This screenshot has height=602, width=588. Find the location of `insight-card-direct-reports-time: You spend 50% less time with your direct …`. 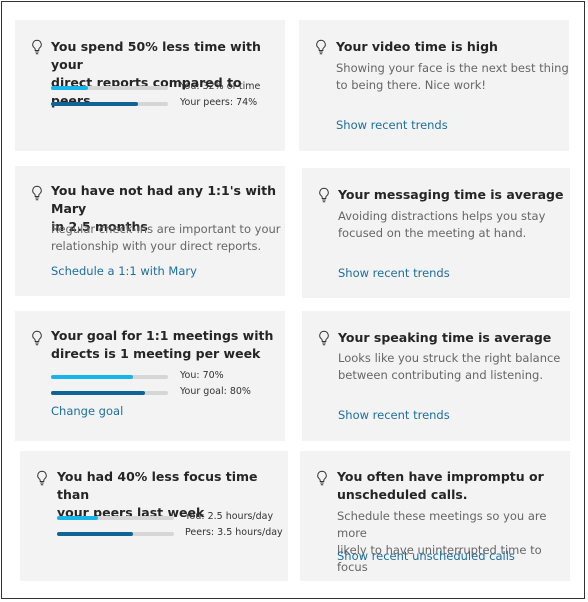

insight-card-direct-reports-time: You spend 50% less time with your direct … is located at coordinates (150, 85).